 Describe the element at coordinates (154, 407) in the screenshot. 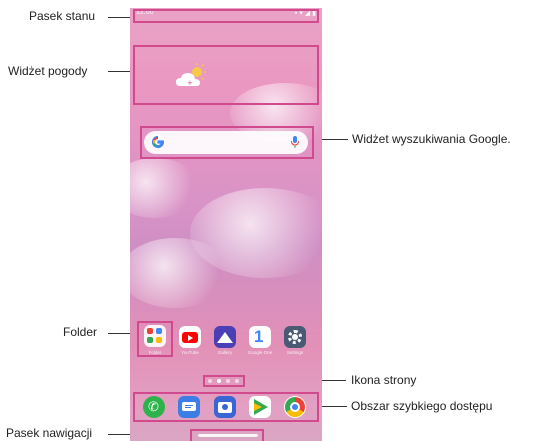

I see `phone-icon: ✆` at that location.